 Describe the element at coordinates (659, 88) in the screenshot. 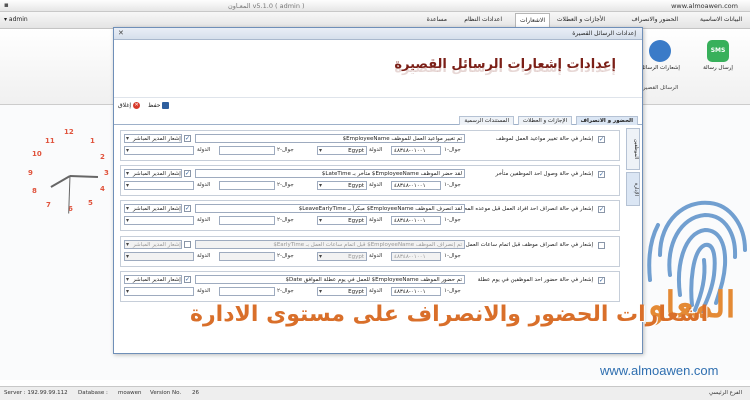

I see `ribbon-group-label: الرسائل القصيرة` at that location.